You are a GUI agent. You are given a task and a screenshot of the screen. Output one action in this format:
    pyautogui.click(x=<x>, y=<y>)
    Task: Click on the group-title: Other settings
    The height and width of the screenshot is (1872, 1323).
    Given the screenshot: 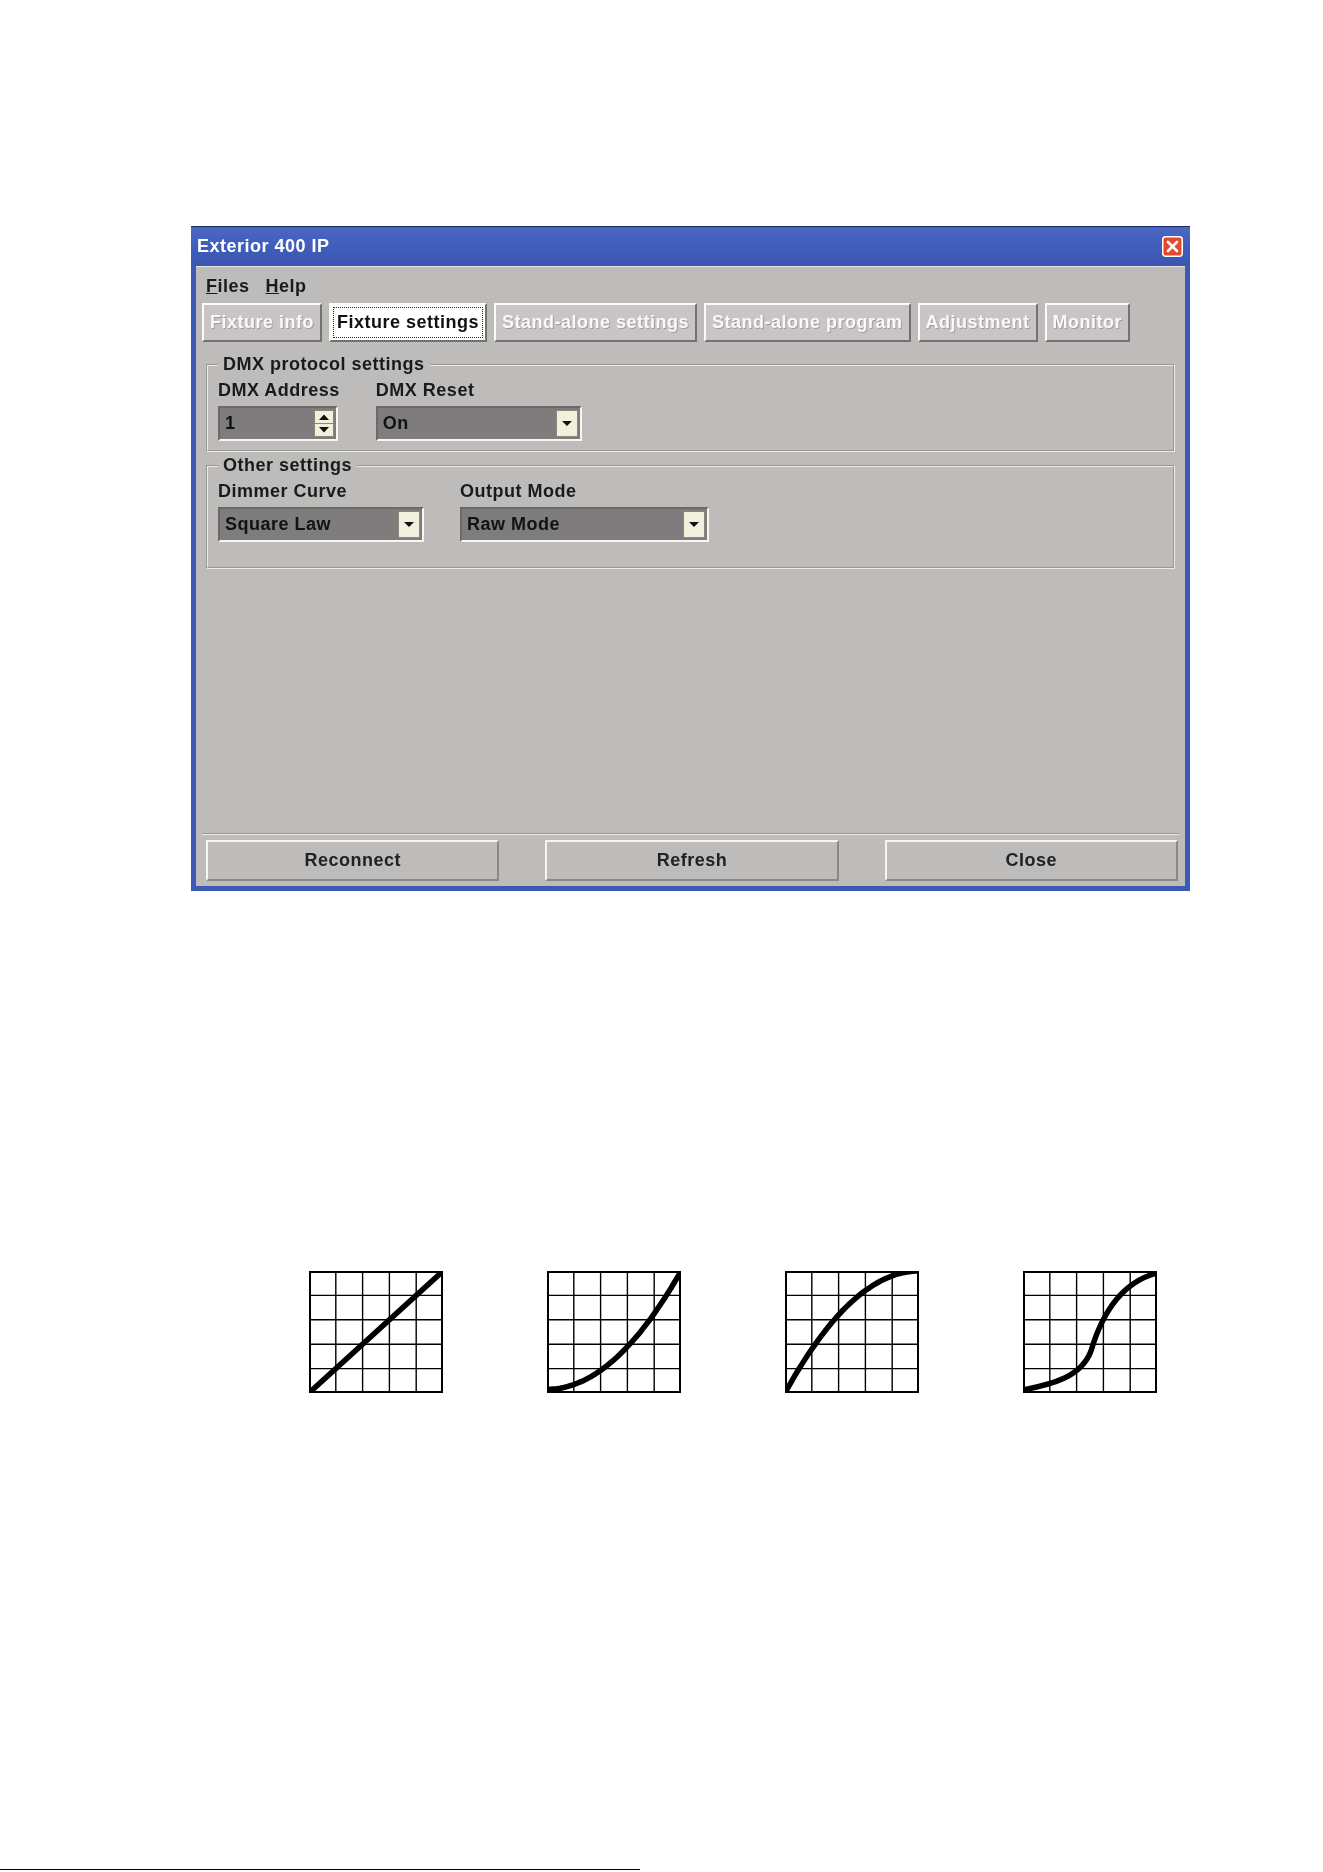 What is the action you would take?
    pyautogui.click(x=288, y=465)
    